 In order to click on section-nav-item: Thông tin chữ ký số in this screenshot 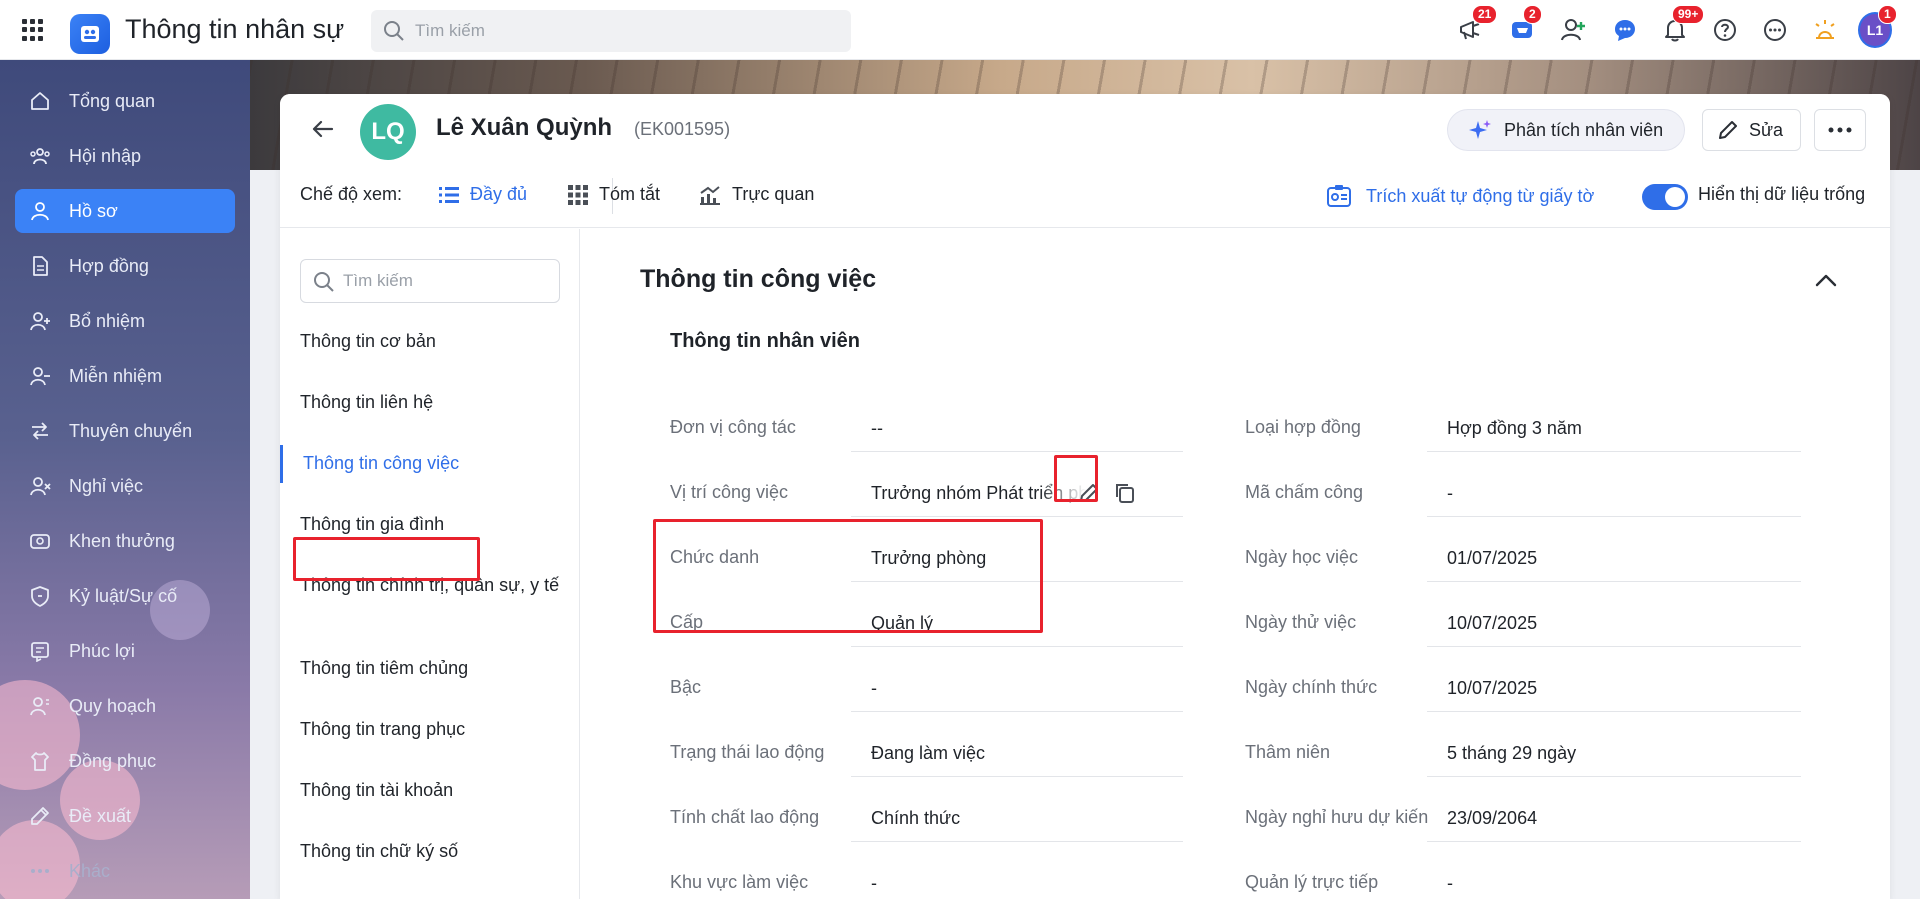, I will do `click(432, 851)`.